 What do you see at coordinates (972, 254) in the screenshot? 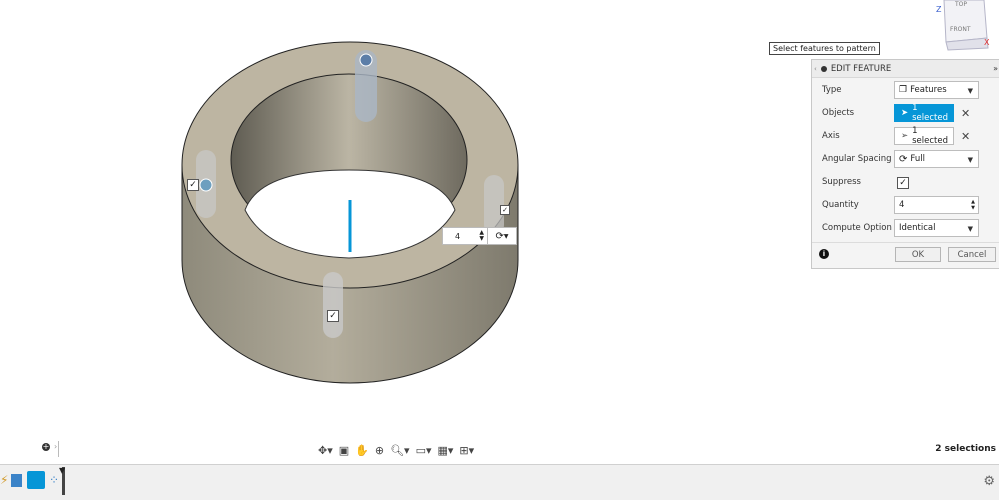
I see `cancel-button: Cancel` at bounding box center [972, 254].